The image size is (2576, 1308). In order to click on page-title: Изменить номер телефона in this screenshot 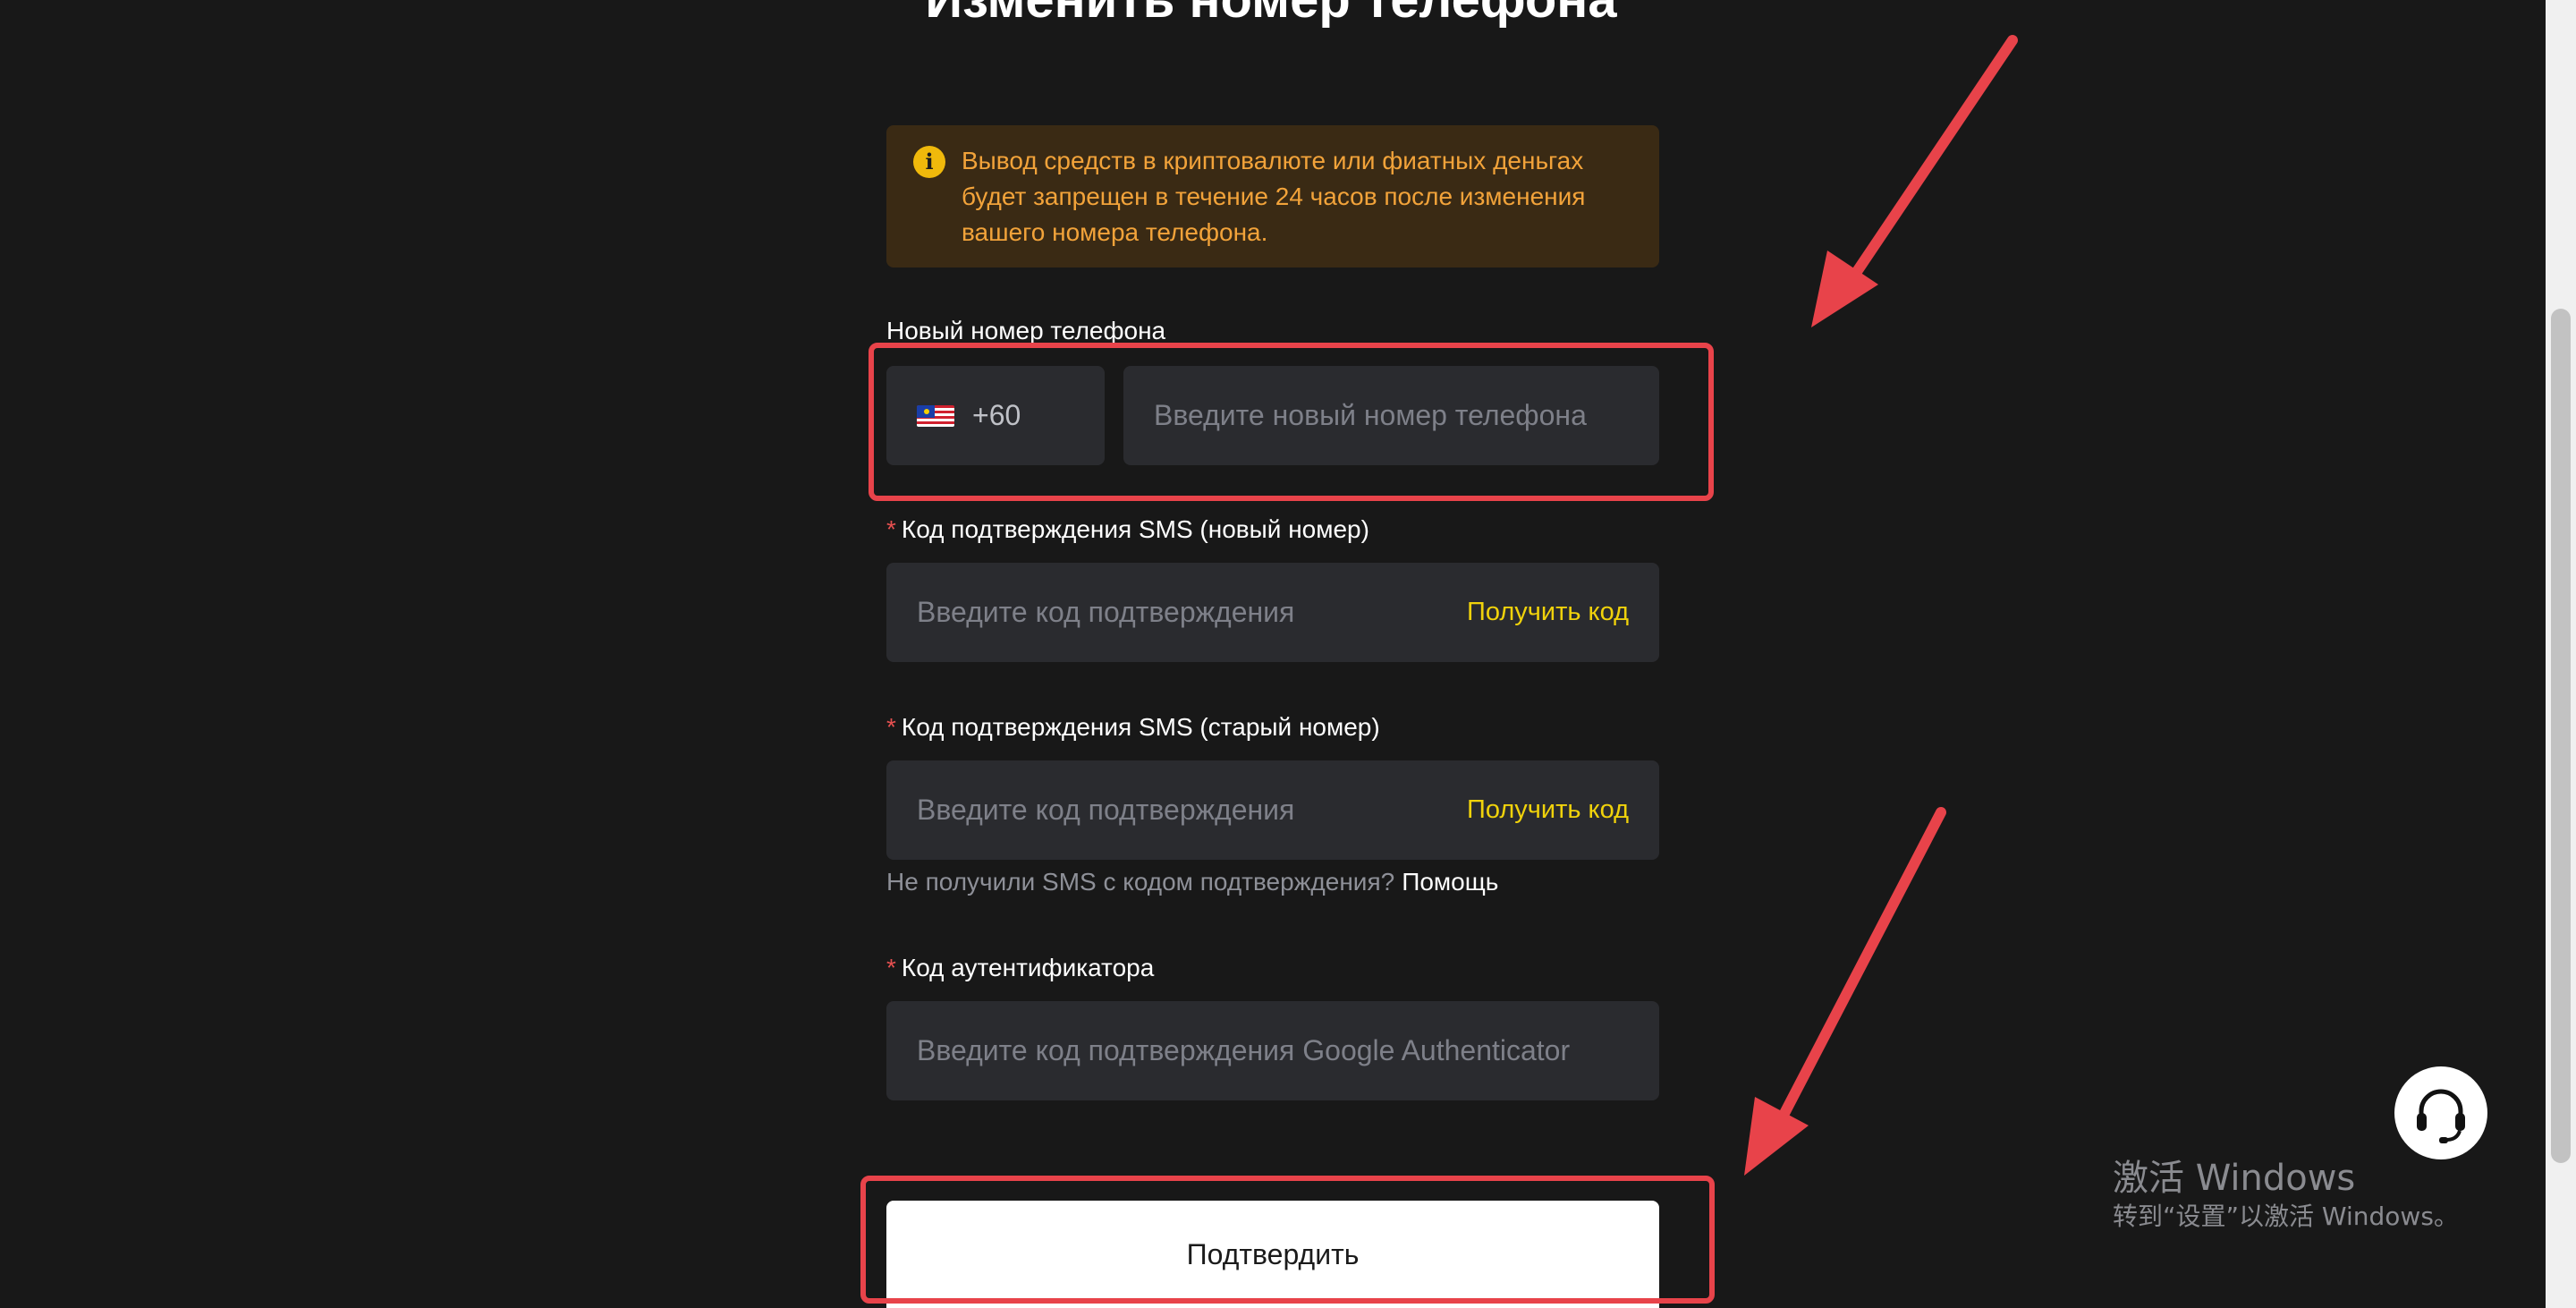, I will do `click(1271, 18)`.